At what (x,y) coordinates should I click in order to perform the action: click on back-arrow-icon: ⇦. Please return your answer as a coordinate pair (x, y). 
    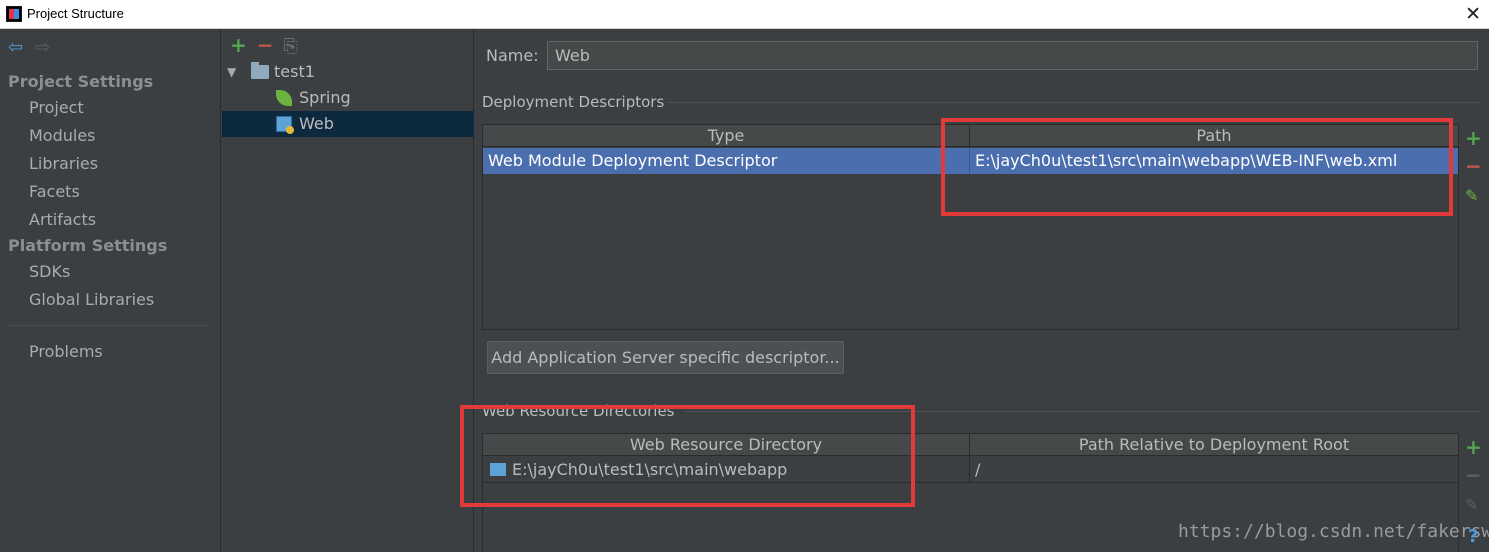
    Looking at the image, I should click on (15, 47).